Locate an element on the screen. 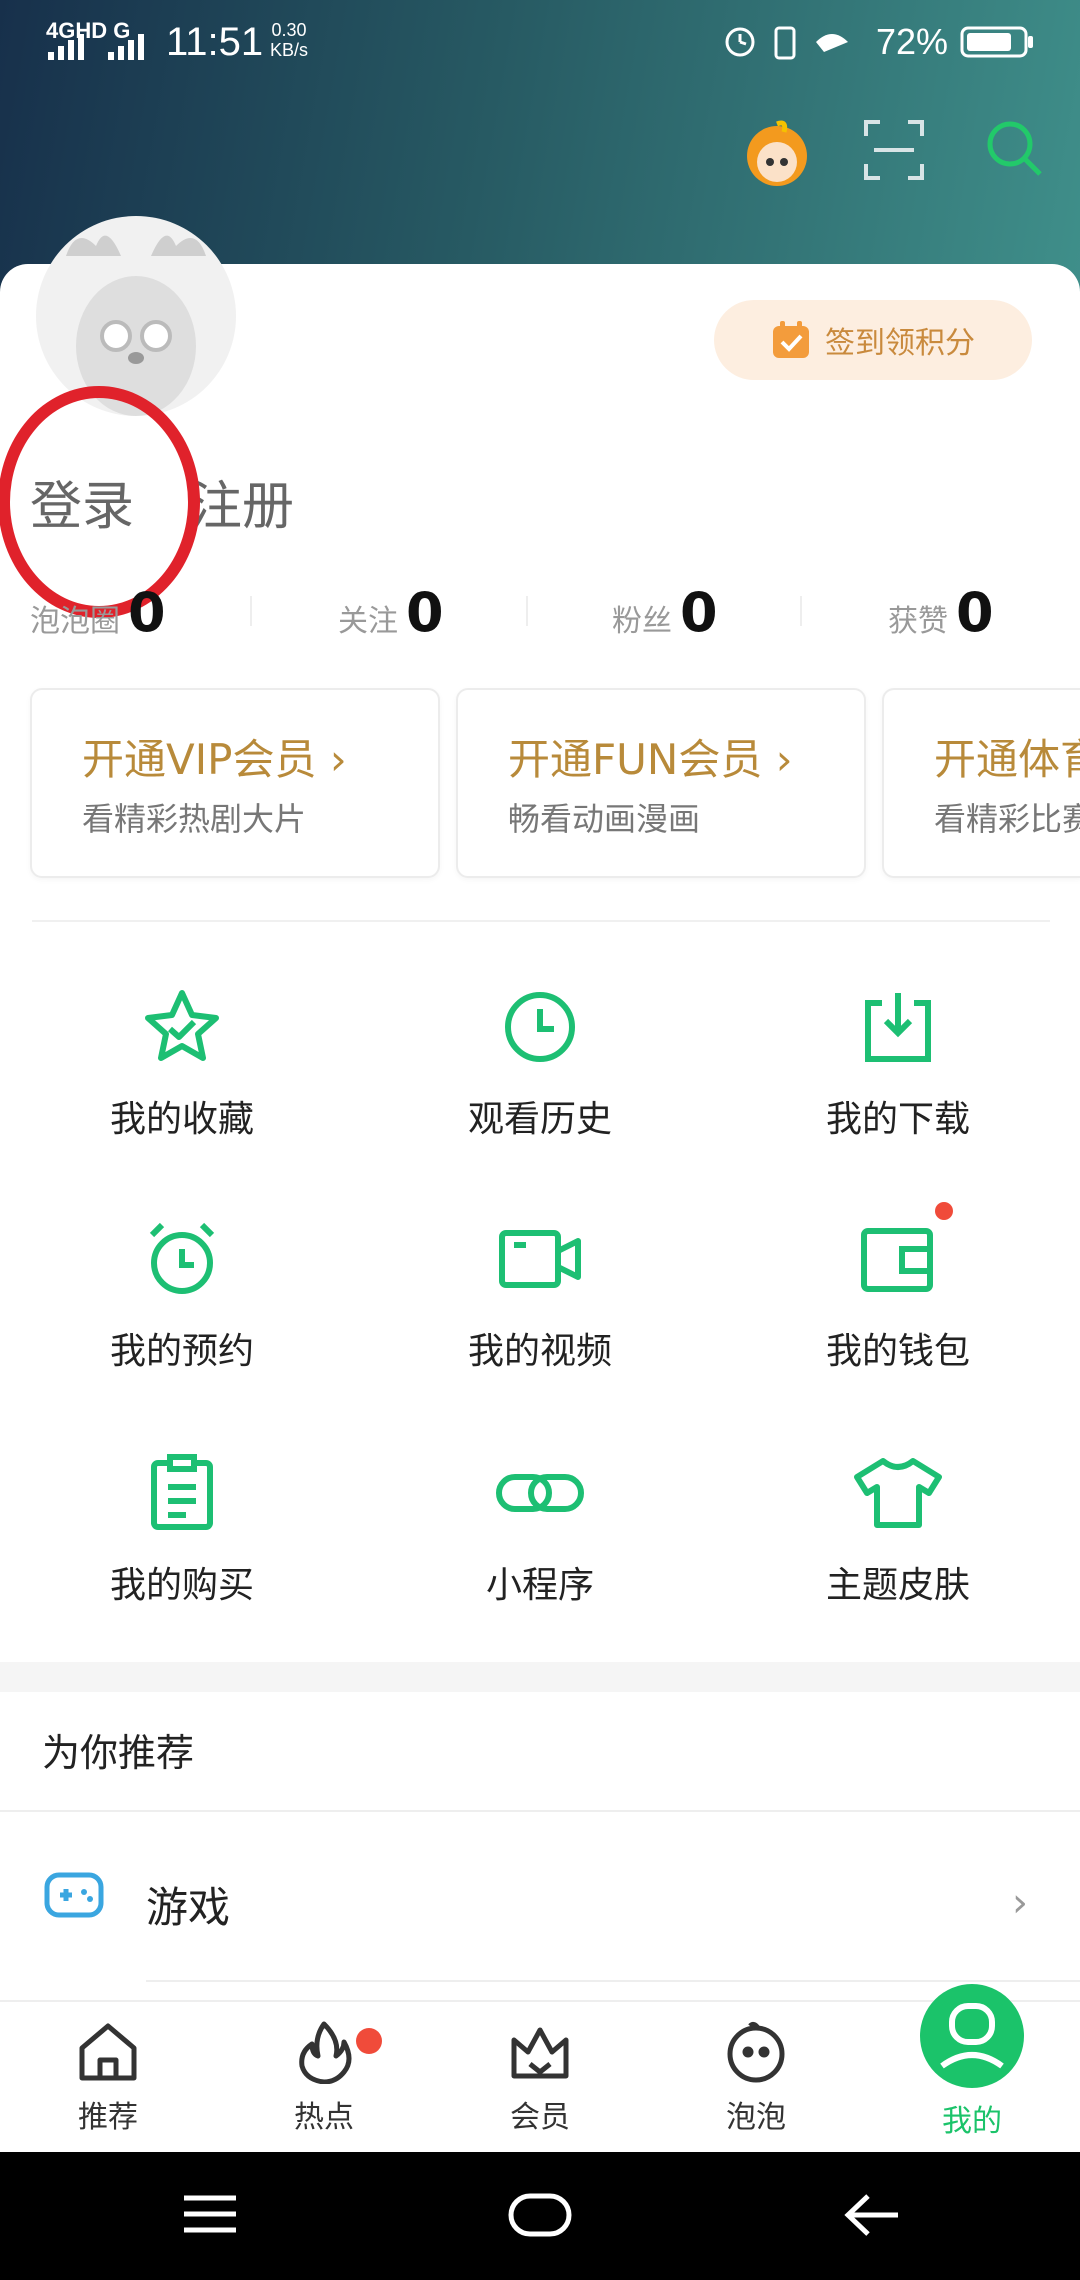  user-icon is located at coordinates (972, 2036).